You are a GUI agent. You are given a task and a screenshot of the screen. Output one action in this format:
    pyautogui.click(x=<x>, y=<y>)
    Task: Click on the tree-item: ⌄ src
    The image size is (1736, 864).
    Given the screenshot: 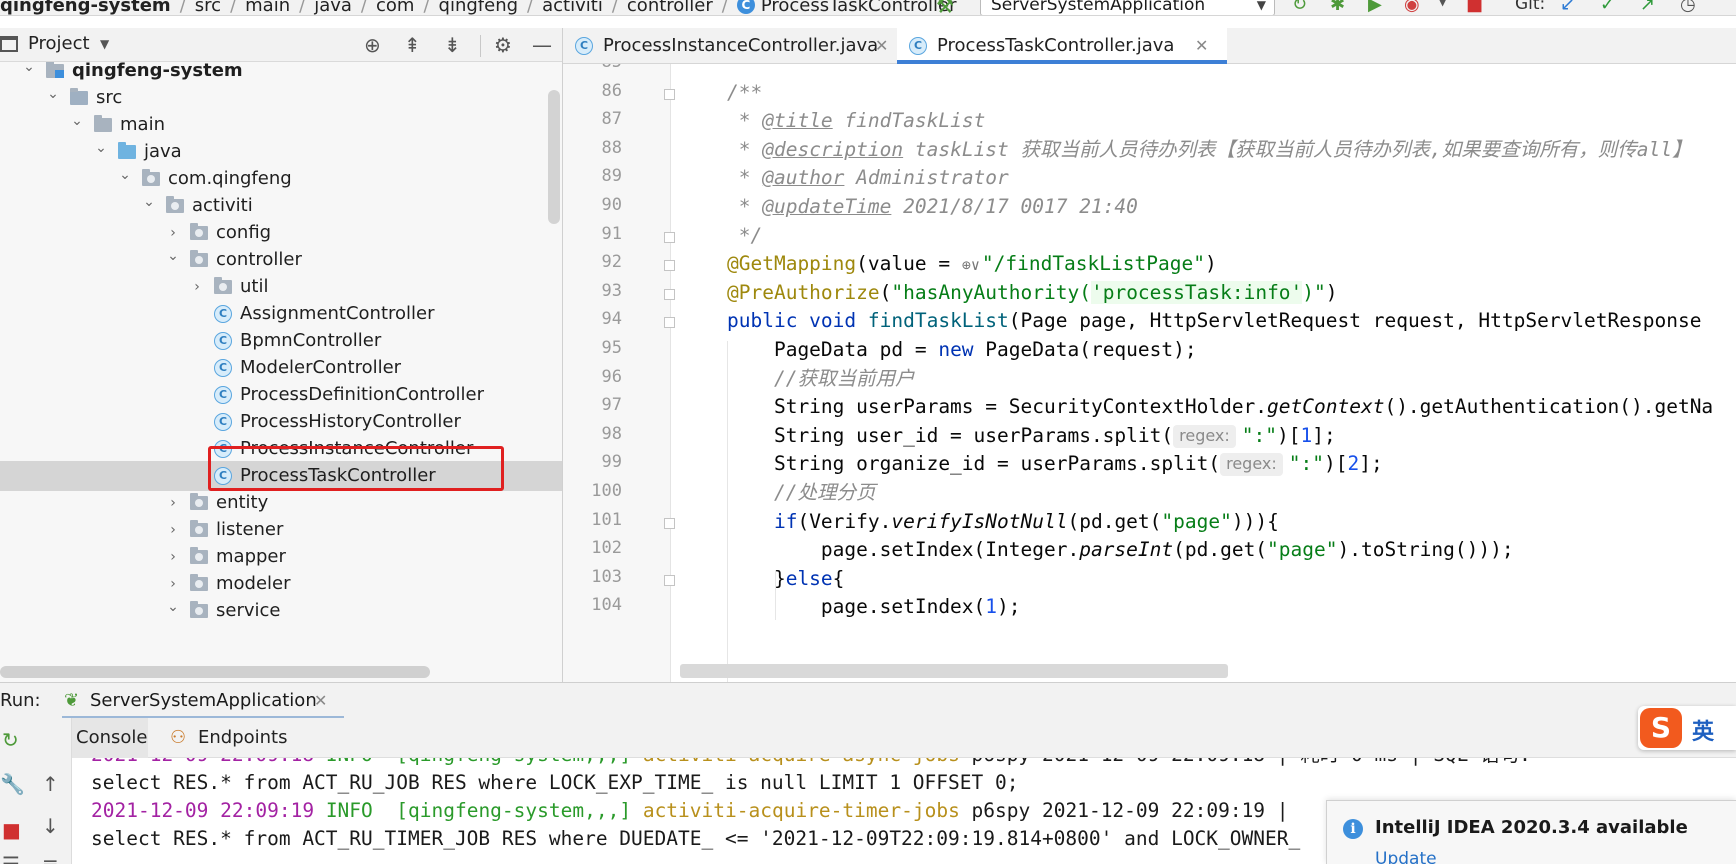 What is the action you would take?
    pyautogui.click(x=281, y=98)
    